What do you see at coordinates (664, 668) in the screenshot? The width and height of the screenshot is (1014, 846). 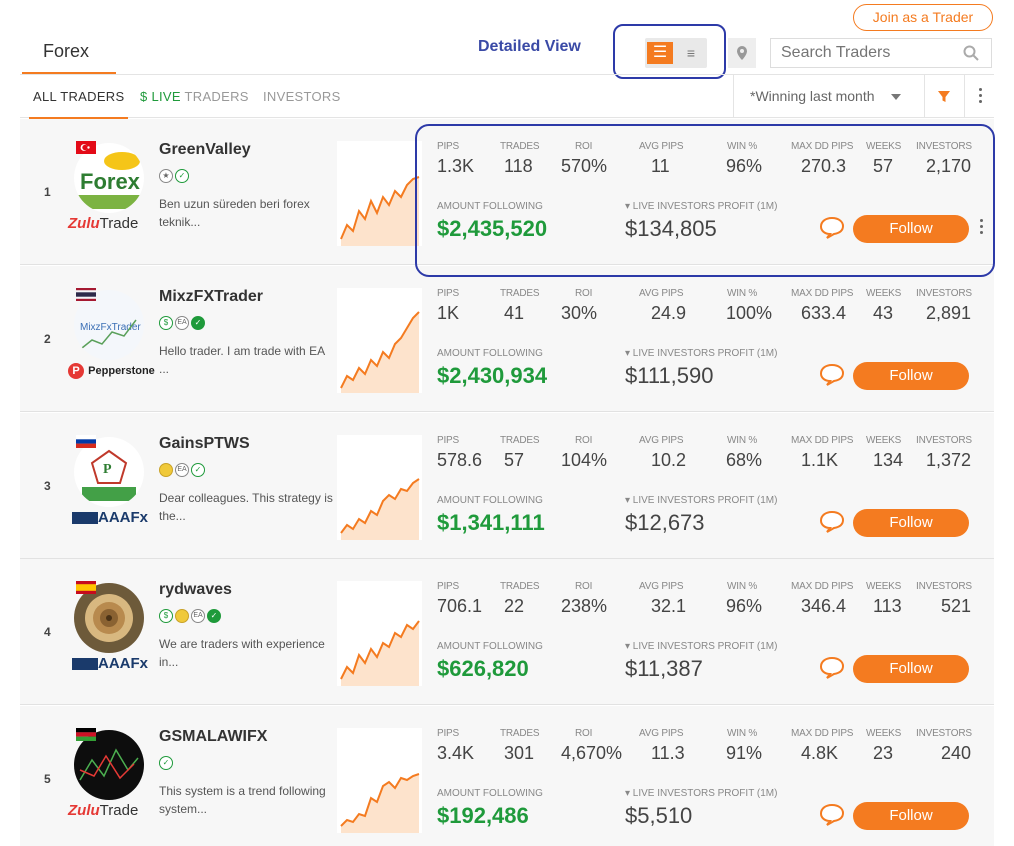 I see `live-profit-value: $11,387` at bounding box center [664, 668].